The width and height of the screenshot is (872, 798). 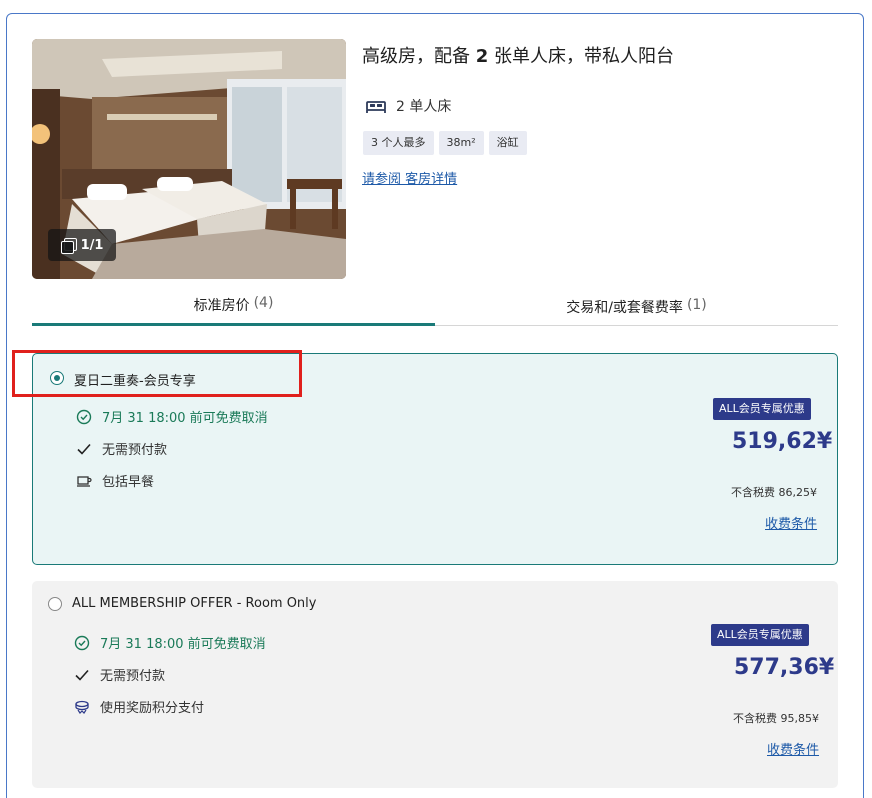 I want to click on reward-points-icon, so click(x=82, y=707).